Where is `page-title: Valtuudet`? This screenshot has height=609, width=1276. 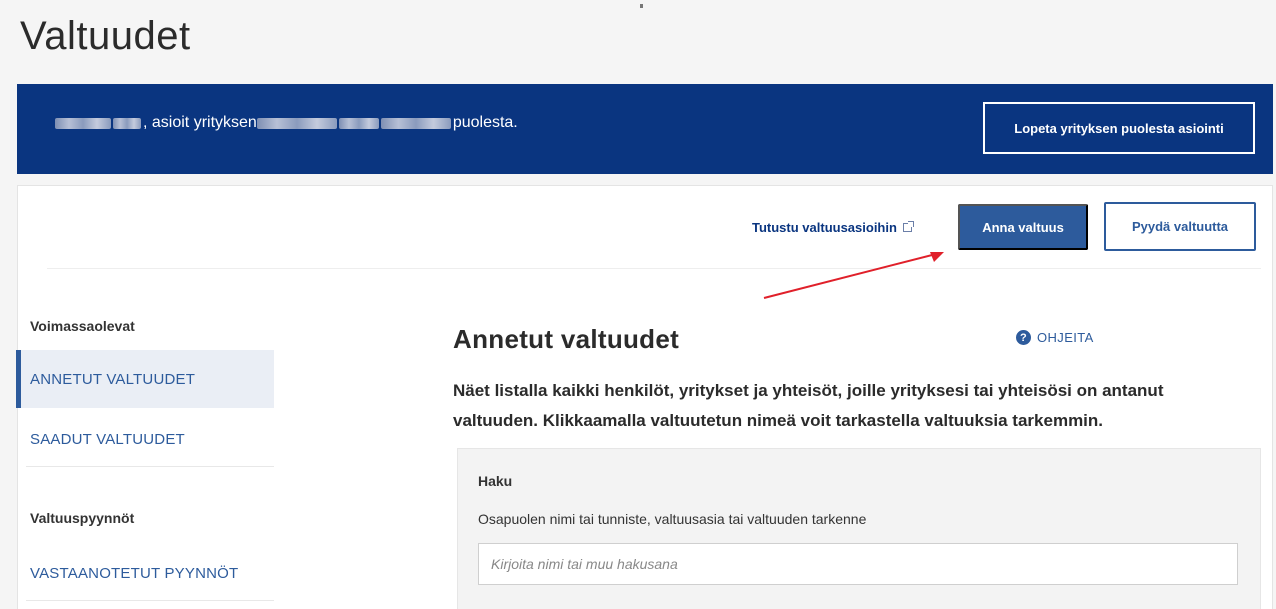
page-title: Valtuudet is located at coordinates (105, 36).